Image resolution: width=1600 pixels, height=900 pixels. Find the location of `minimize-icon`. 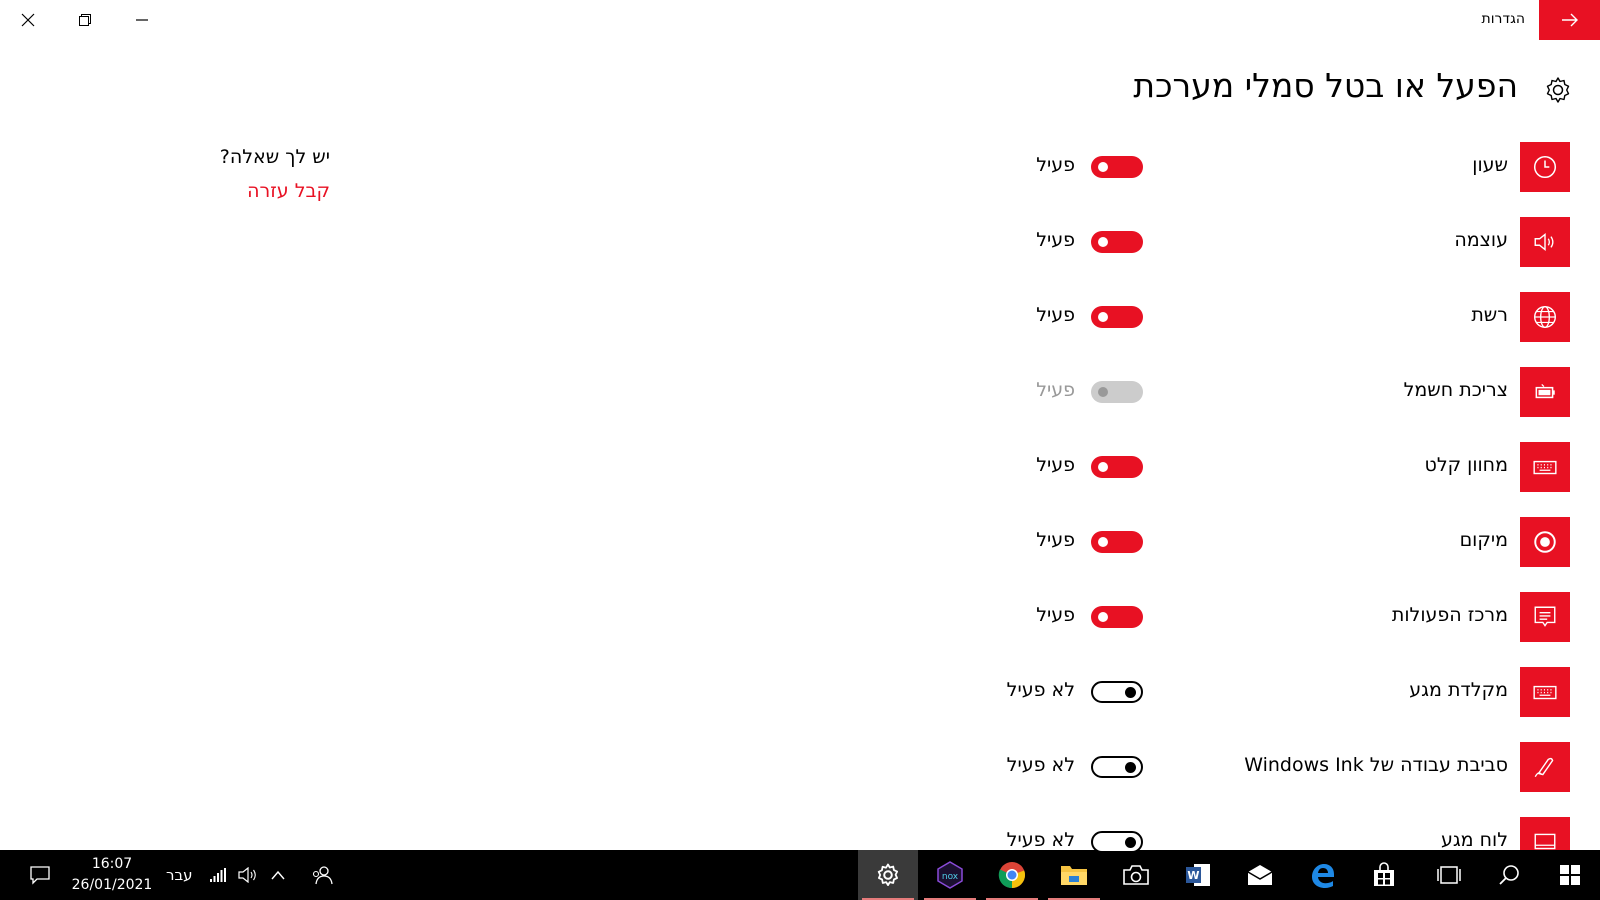

minimize-icon is located at coordinates (142, 20).